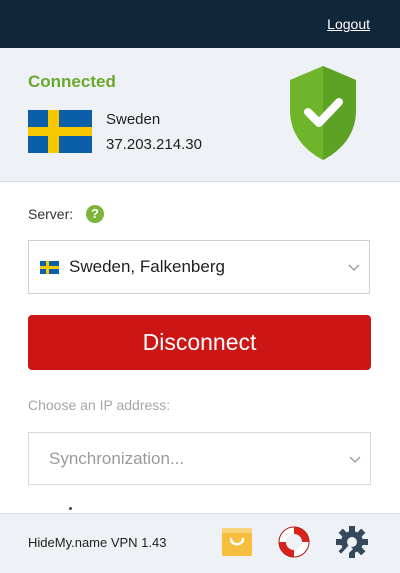 Image resolution: width=400 pixels, height=573 pixels. What do you see at coordinates (348, 24) in the screenshot?
I see `logout-link: Logout` at bounding box center [348, 24].